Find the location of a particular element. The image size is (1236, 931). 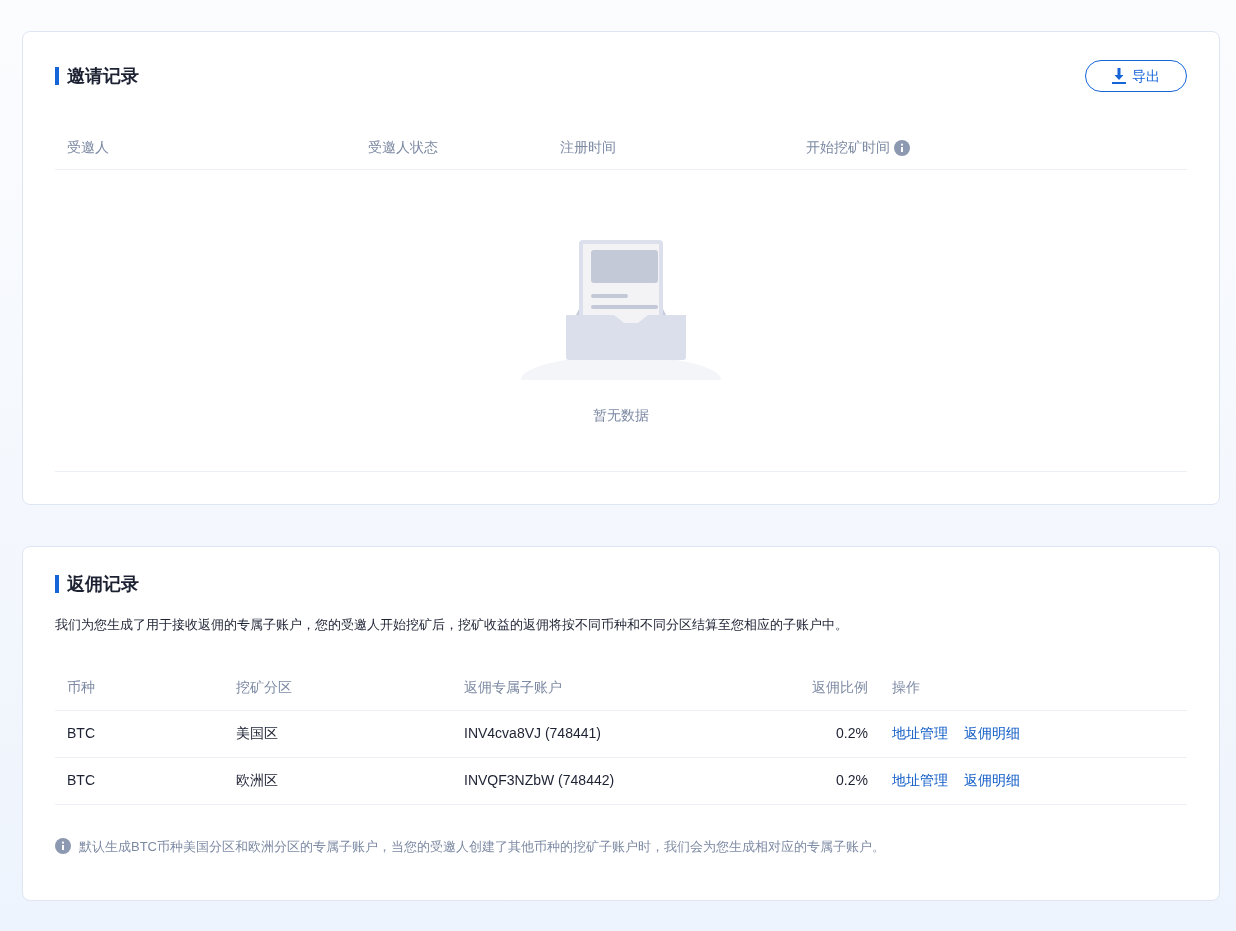

column-header: 挖矿分区 is located at coordinates (264, 687).